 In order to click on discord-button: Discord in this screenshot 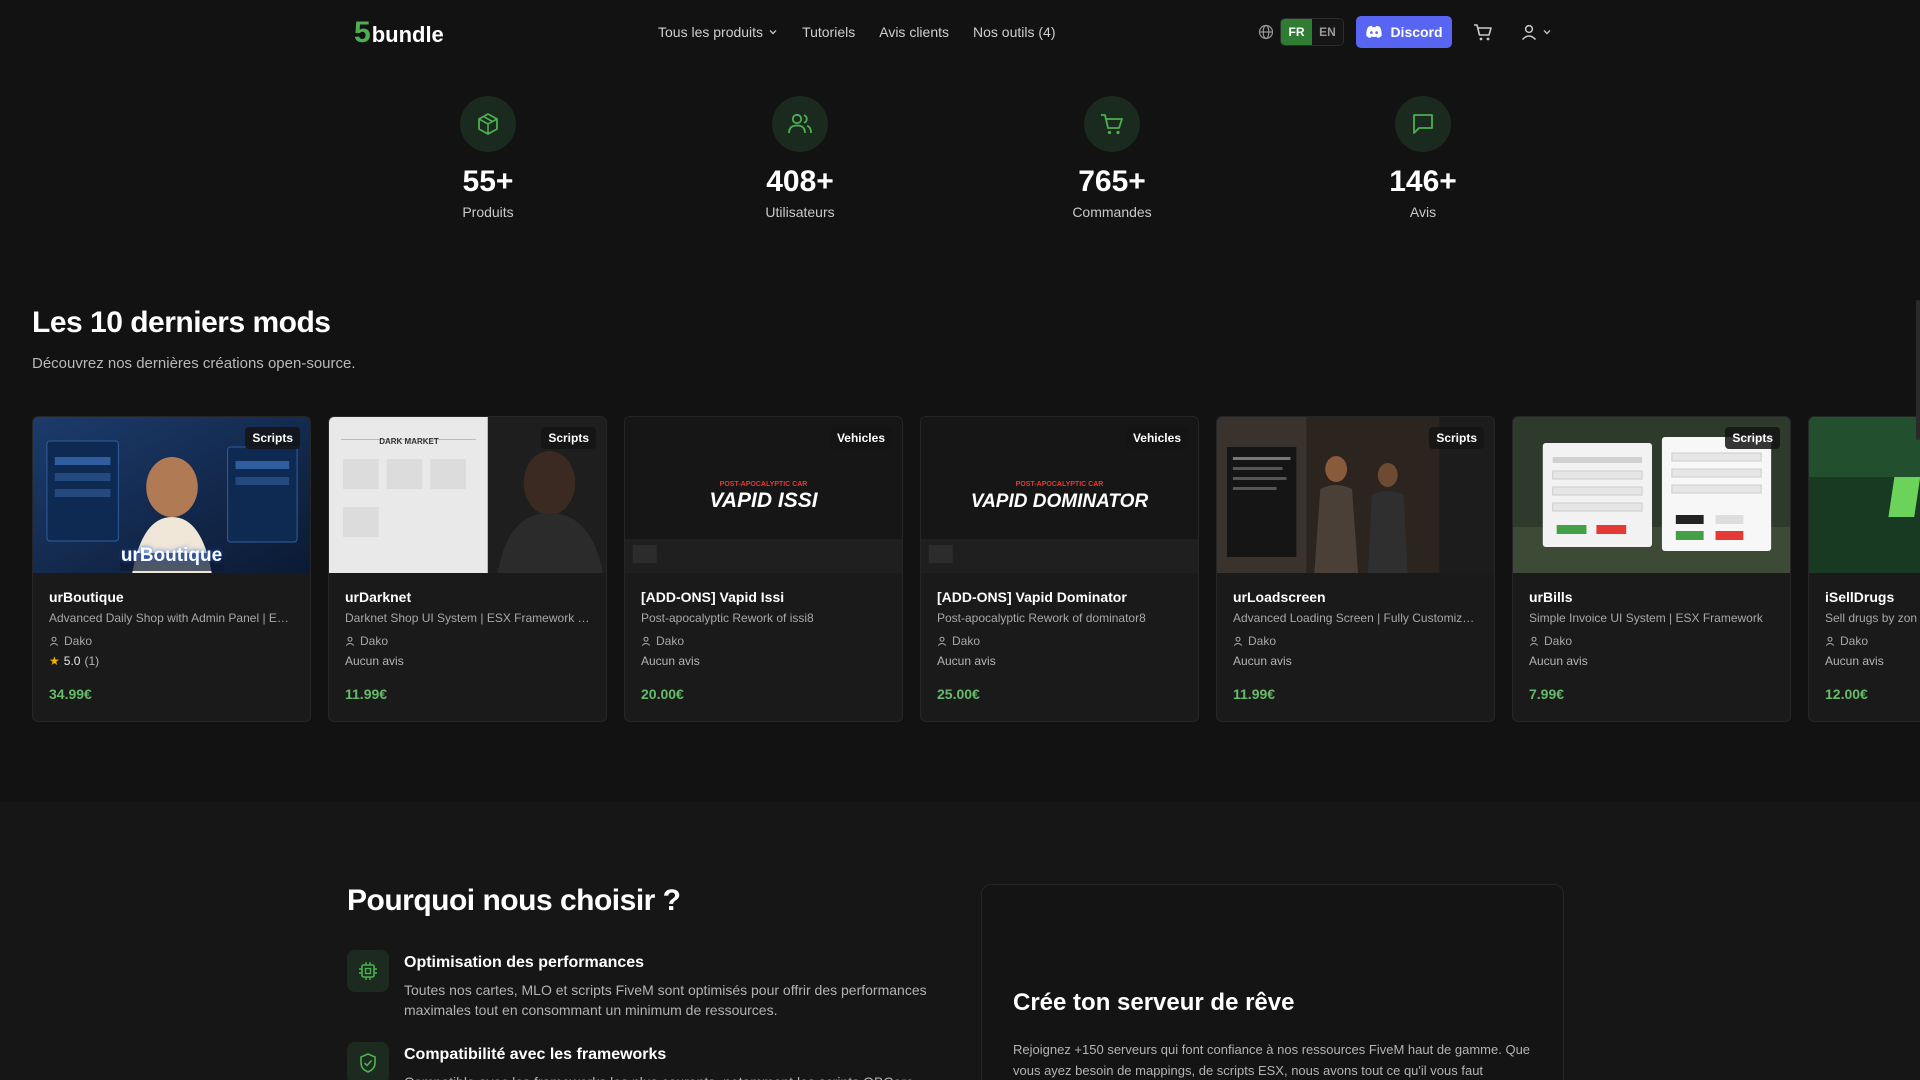, I will do `click(1404, 32)`.